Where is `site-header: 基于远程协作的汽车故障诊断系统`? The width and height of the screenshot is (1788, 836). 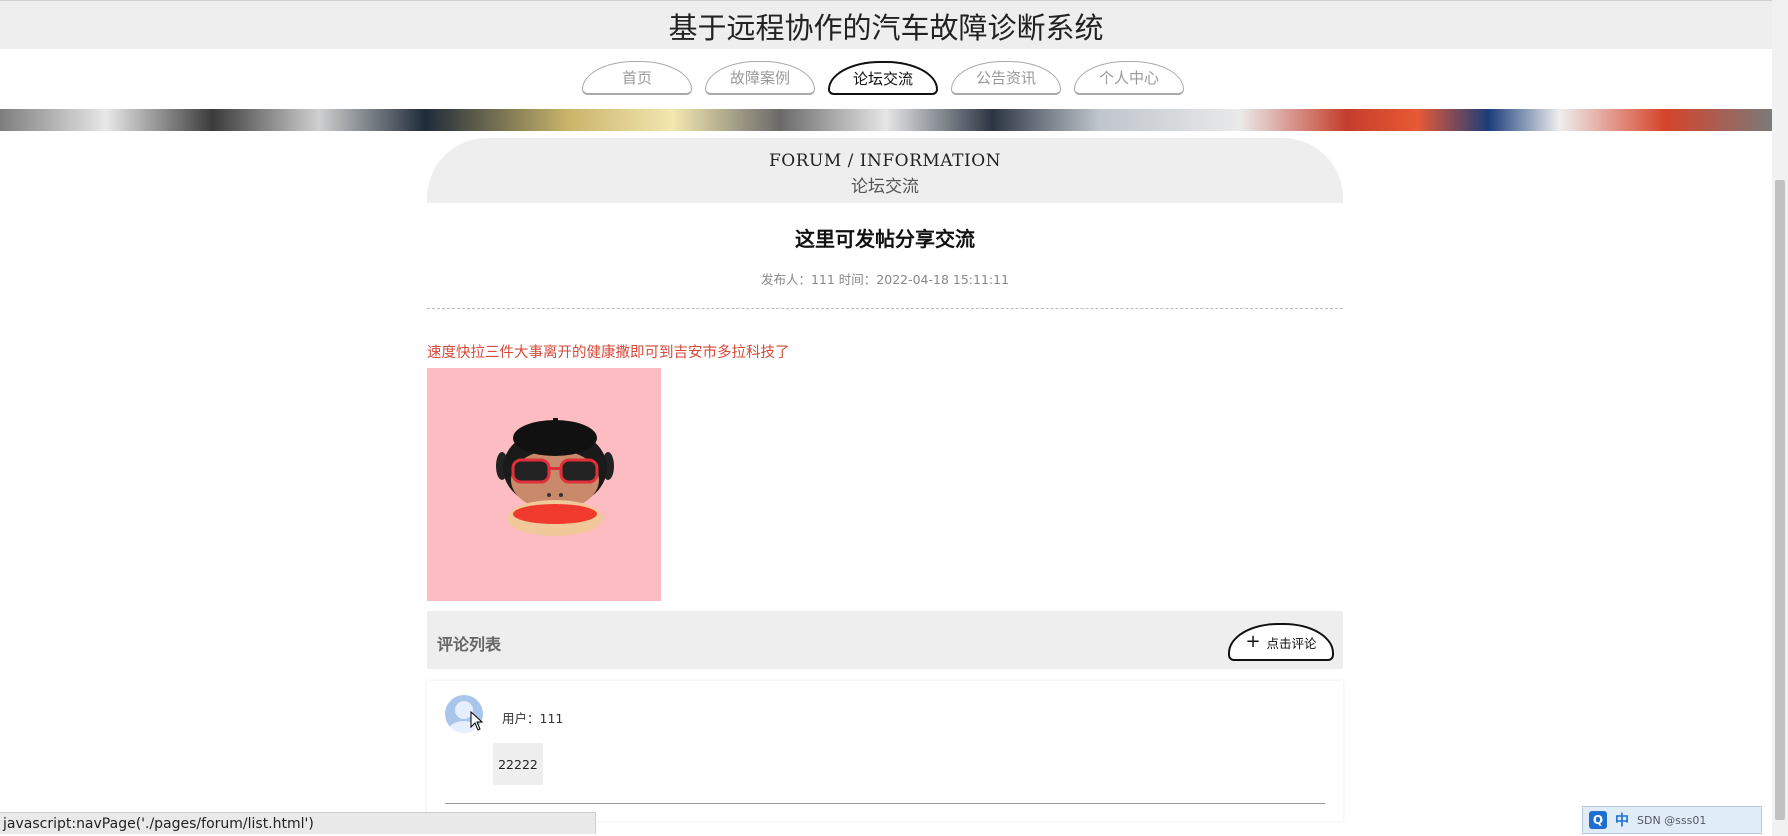
site-header: 基于远程协作的汽车故障诊断系统 is located at coordinates (886, 24).